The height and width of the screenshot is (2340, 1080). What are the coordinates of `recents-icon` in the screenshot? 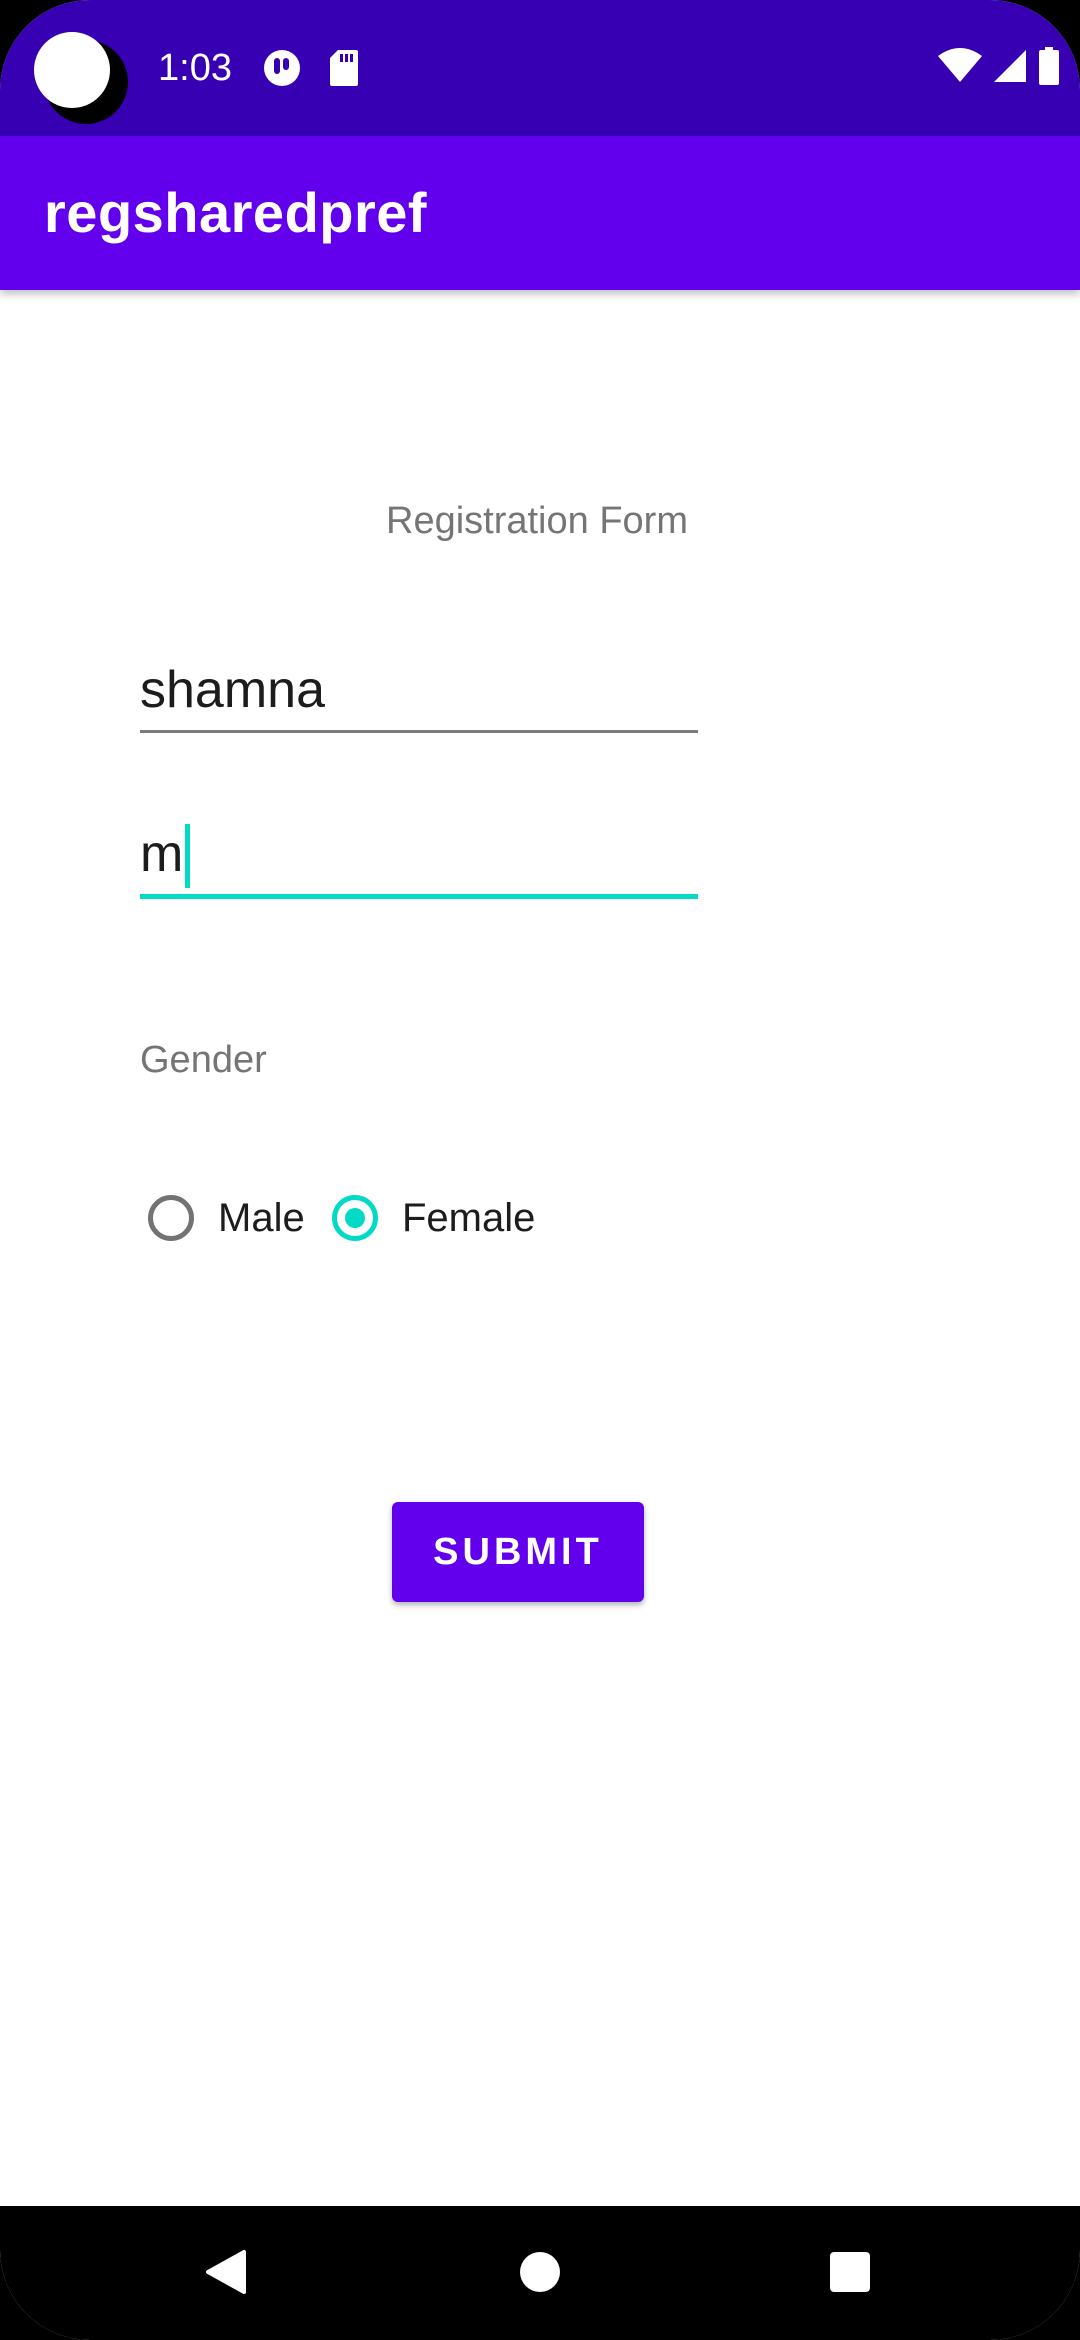 It's located at (850, 2272).